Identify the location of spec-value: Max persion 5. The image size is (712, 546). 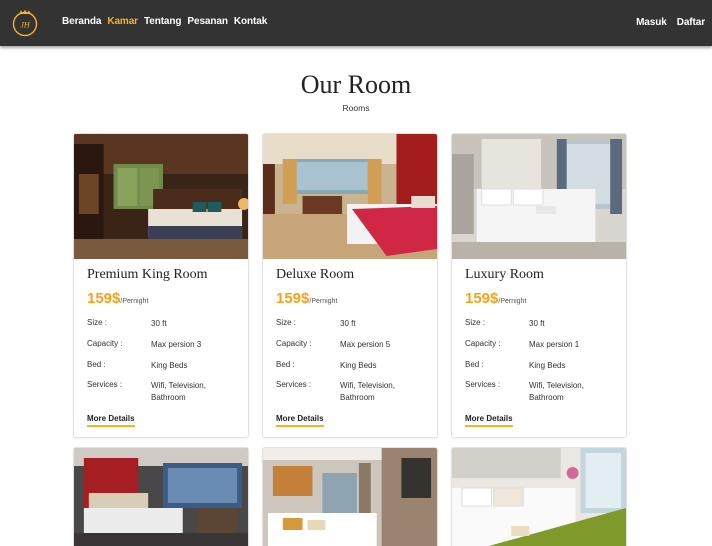
(365, 344).